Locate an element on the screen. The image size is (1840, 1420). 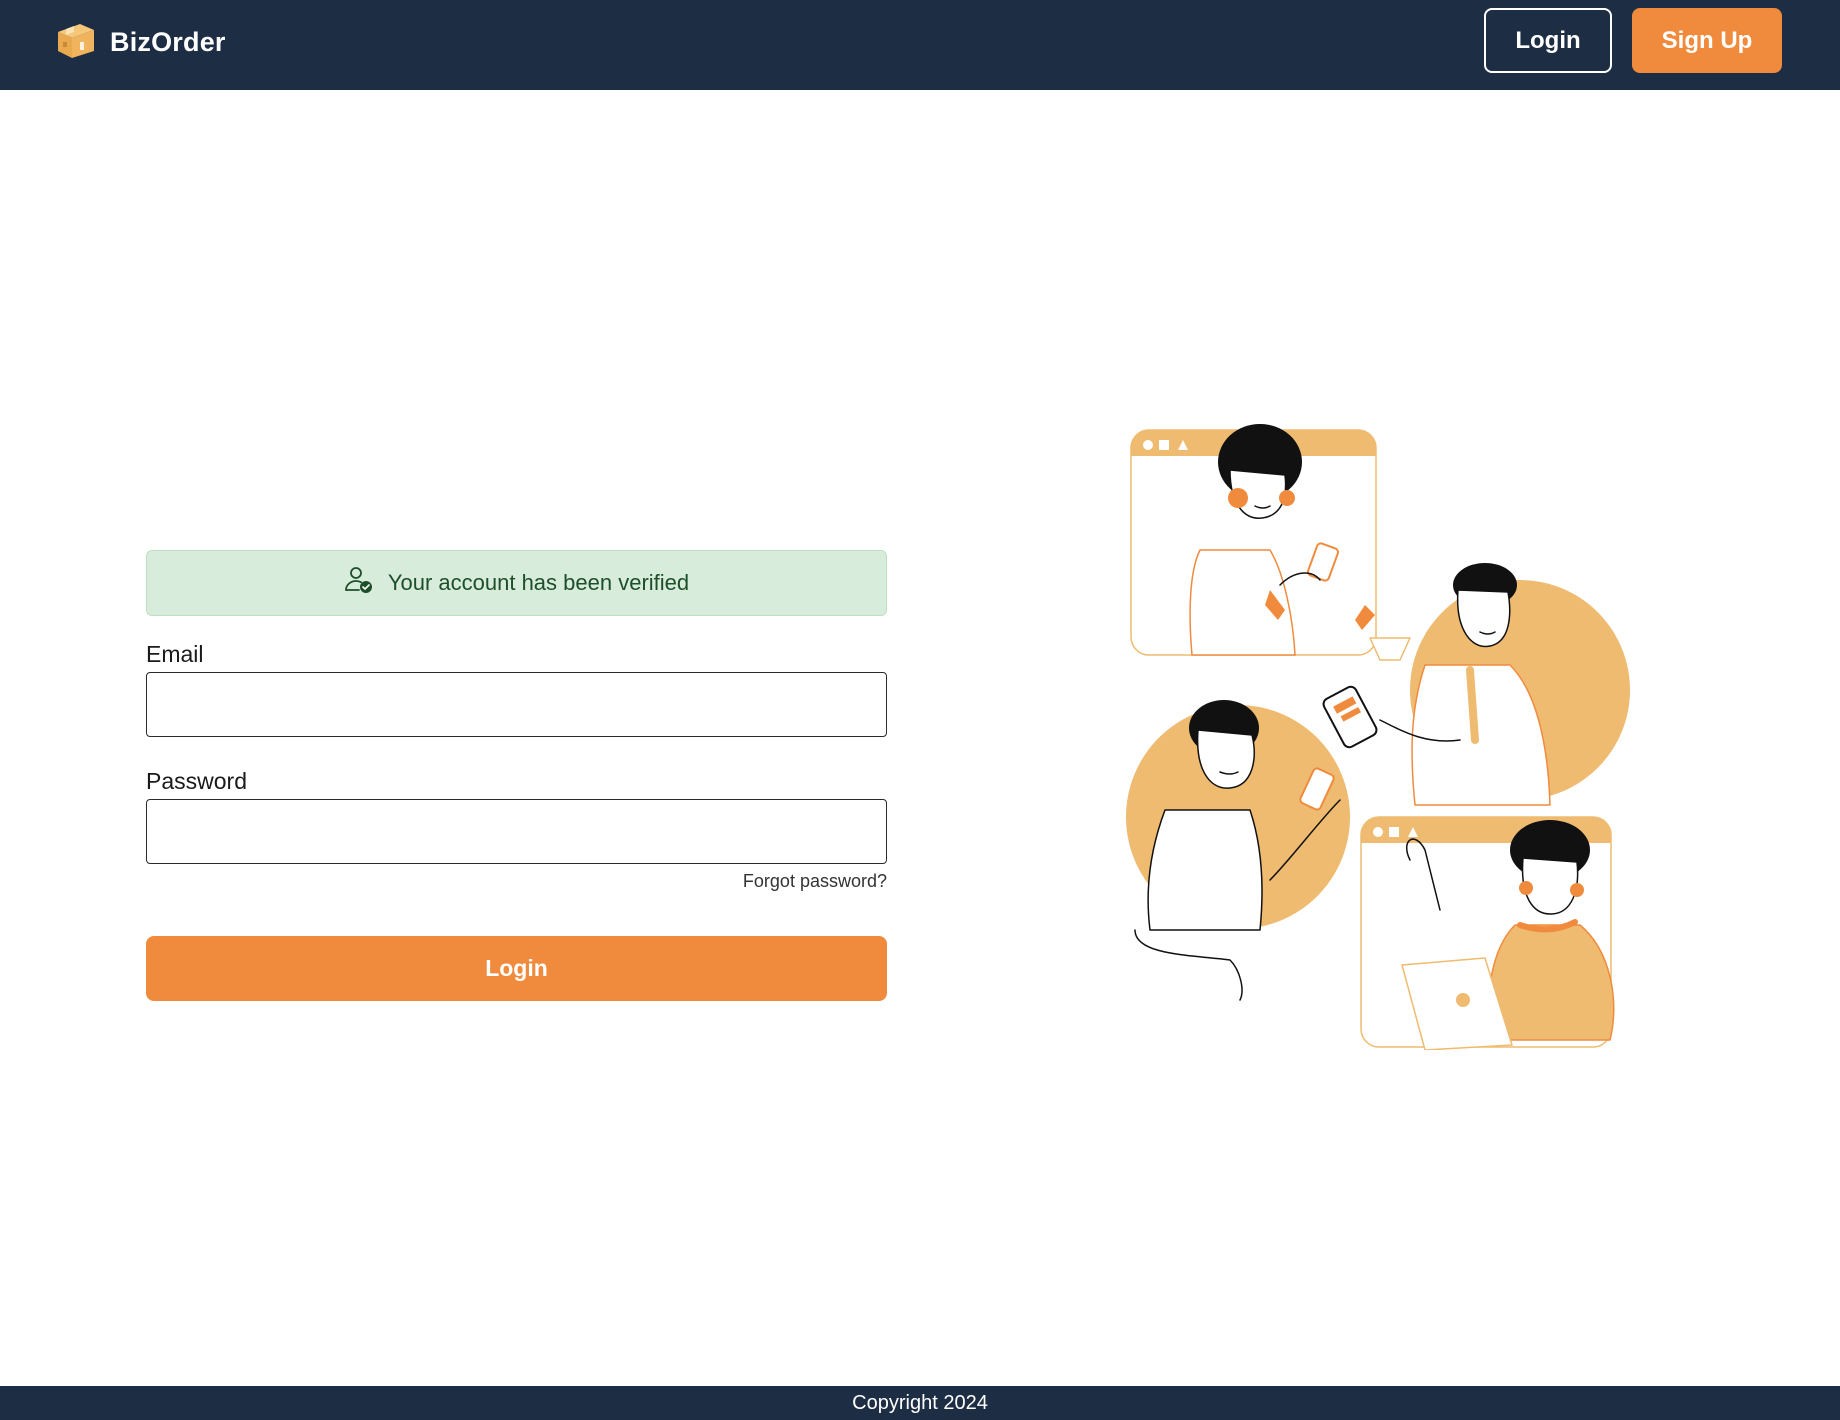
password-label: Password is located at coordinates (196, 781).